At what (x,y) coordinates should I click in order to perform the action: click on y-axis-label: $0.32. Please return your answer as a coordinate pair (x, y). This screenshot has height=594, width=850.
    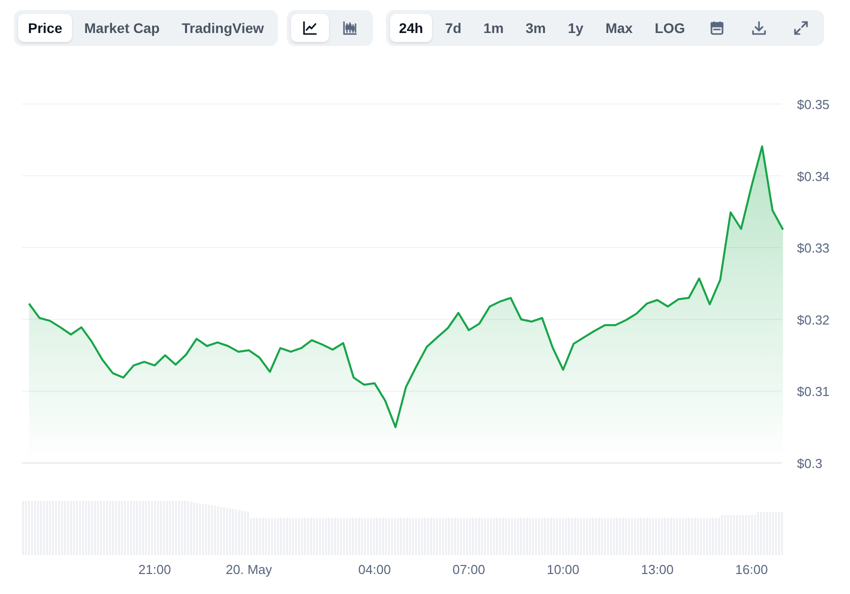
    Looking at the image, I should click on (813, 320).